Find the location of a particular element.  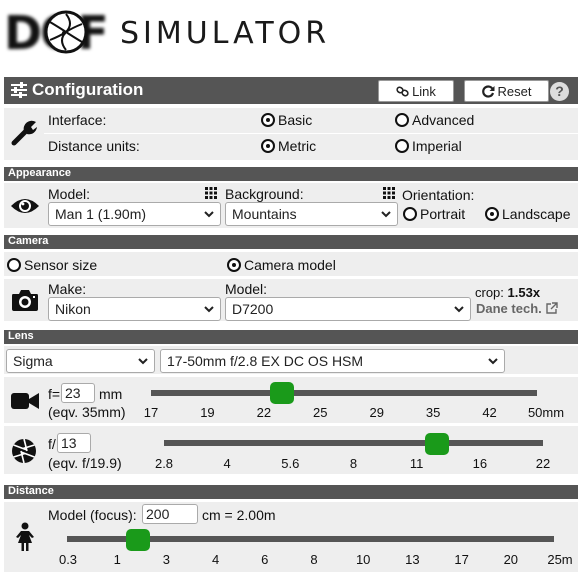

refresh-icon is located at coordinates (488, 91).